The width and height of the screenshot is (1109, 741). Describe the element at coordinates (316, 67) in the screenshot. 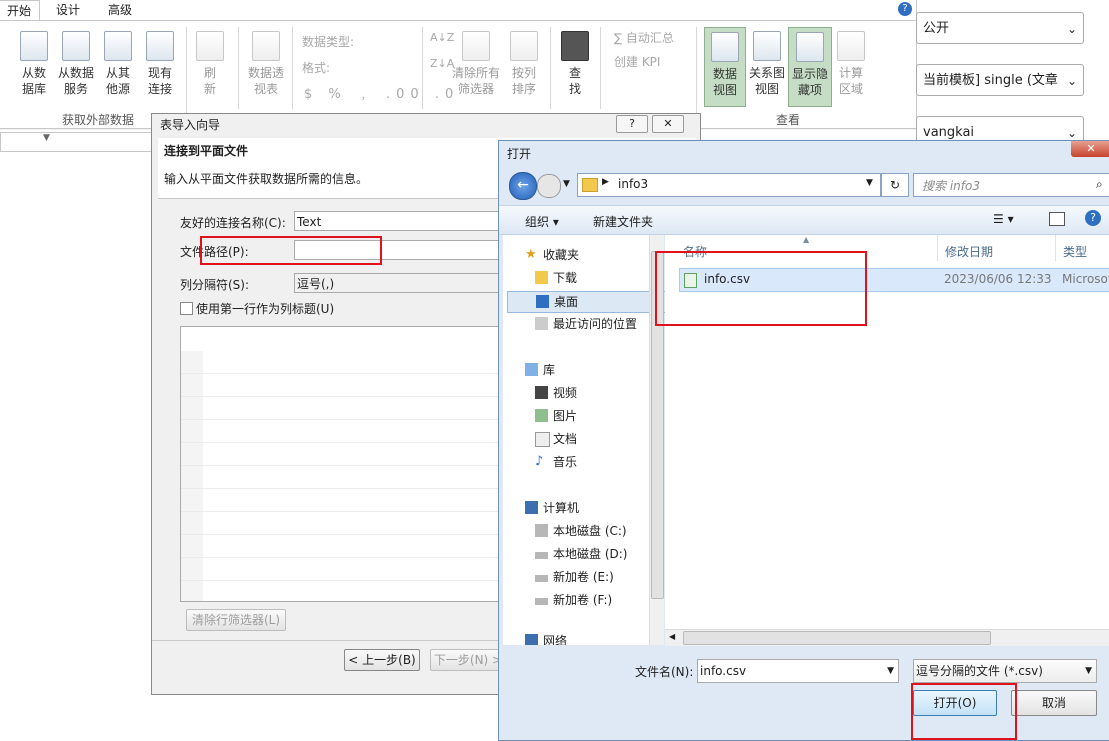

I see `format-label: 格式:` at that location.